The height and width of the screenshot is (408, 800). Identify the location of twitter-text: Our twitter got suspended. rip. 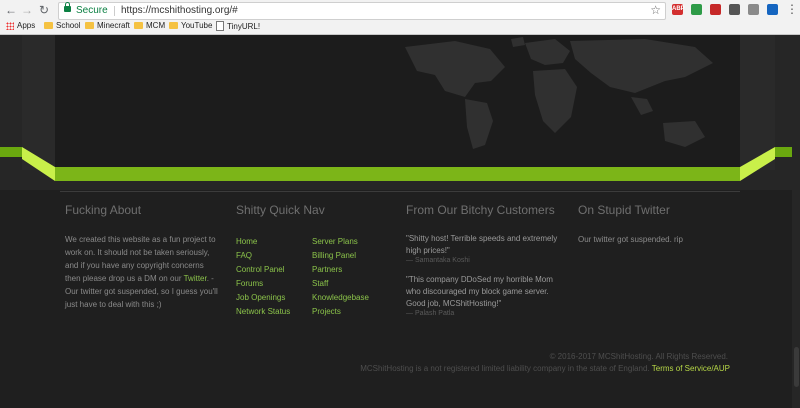
(630, 239).